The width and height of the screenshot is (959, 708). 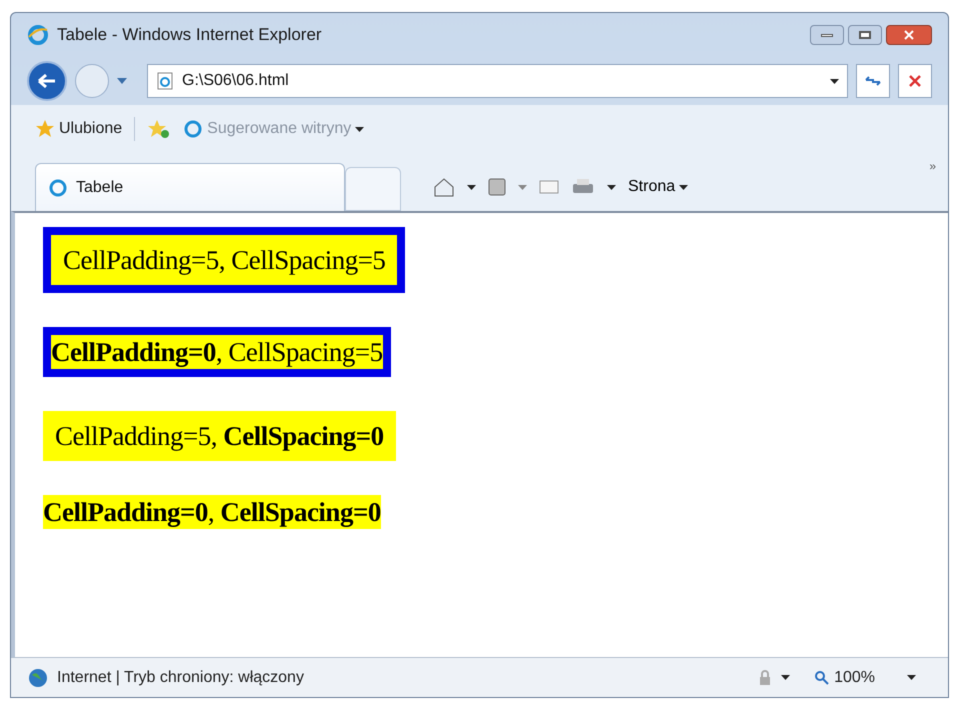 I want to click on address-field: G:\S06\06.html, so click(x=497, y=81).